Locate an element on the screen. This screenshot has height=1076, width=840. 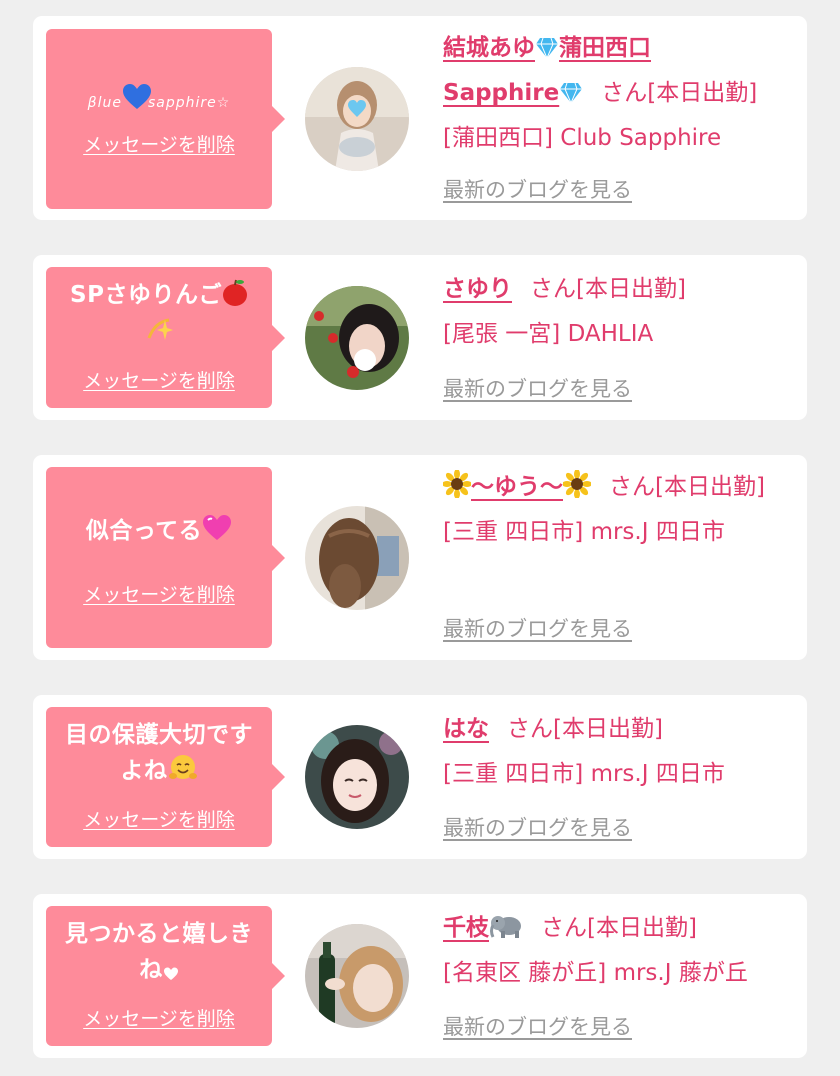
cast-name-link: はな is located at coordinates (466, 729).